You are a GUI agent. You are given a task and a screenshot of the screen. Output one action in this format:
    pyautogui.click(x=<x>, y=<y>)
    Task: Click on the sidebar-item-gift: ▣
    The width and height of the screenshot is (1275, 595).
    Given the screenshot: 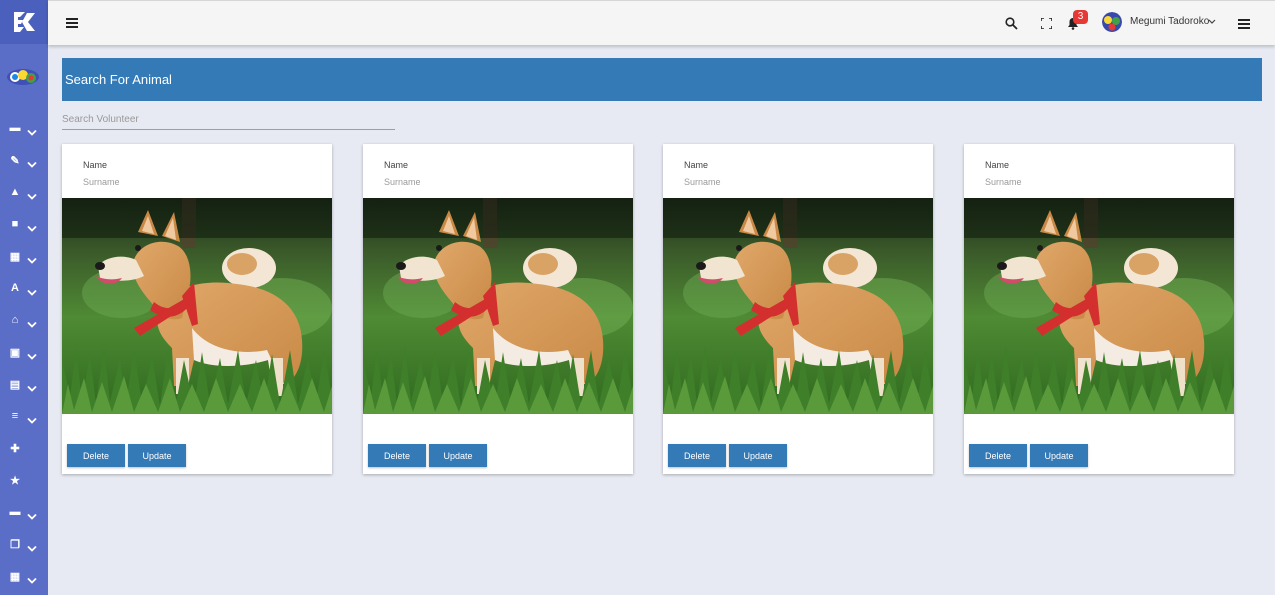 What is the action you would take?
    pyautogui.click(x=24, y=352)
    